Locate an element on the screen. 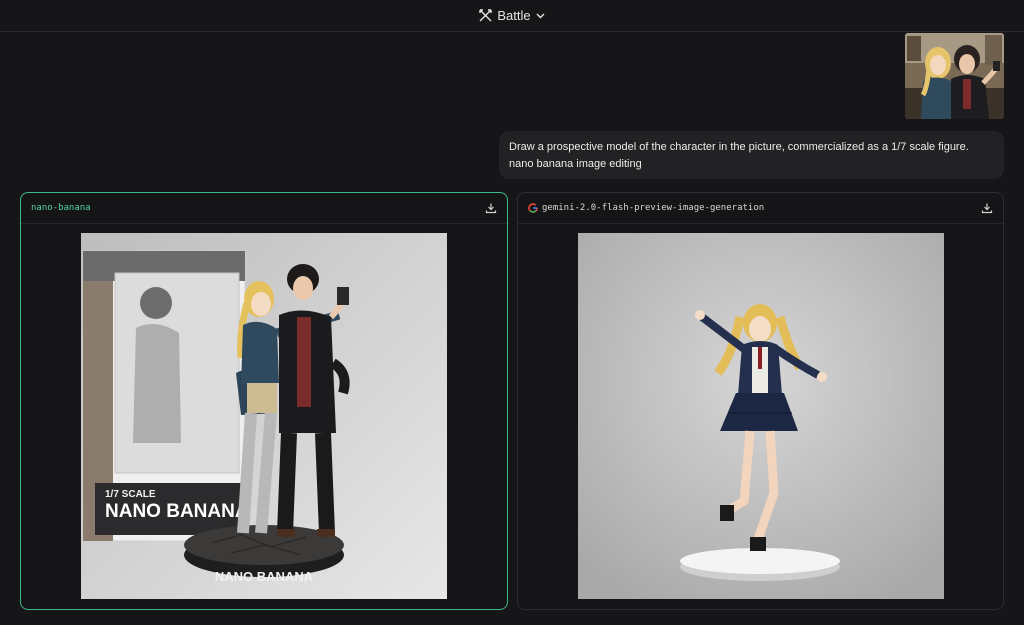 Image resolution: width=1024 pixels, height=625 pixels. mode-label: Battle is located at coordinates (514, 15).